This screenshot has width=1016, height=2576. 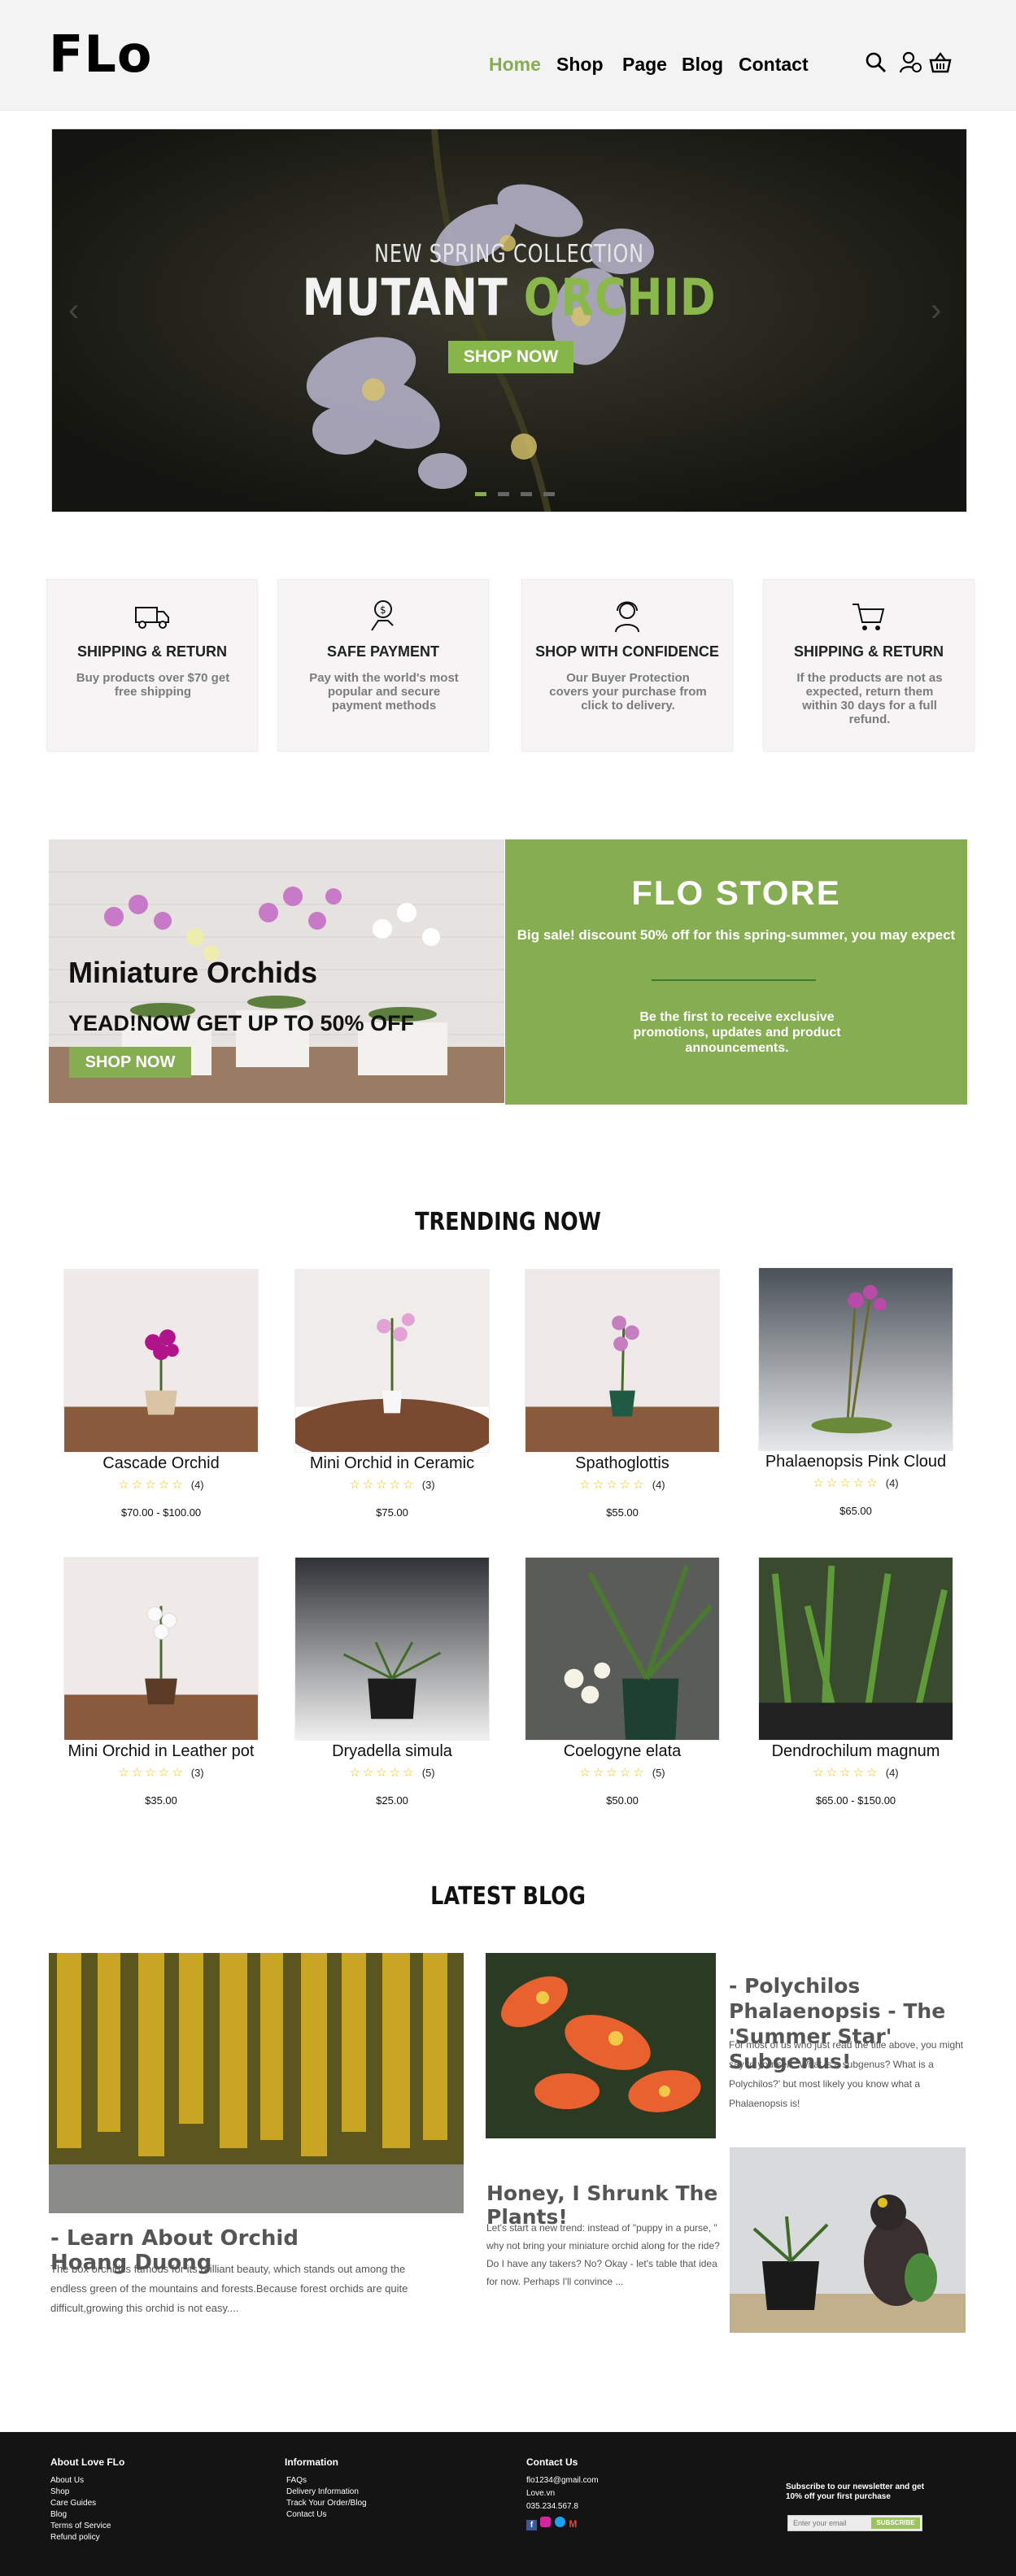 I want to click on hero-subtitle: NEW SPRING COLLECTION, so click(x=509, y=254).